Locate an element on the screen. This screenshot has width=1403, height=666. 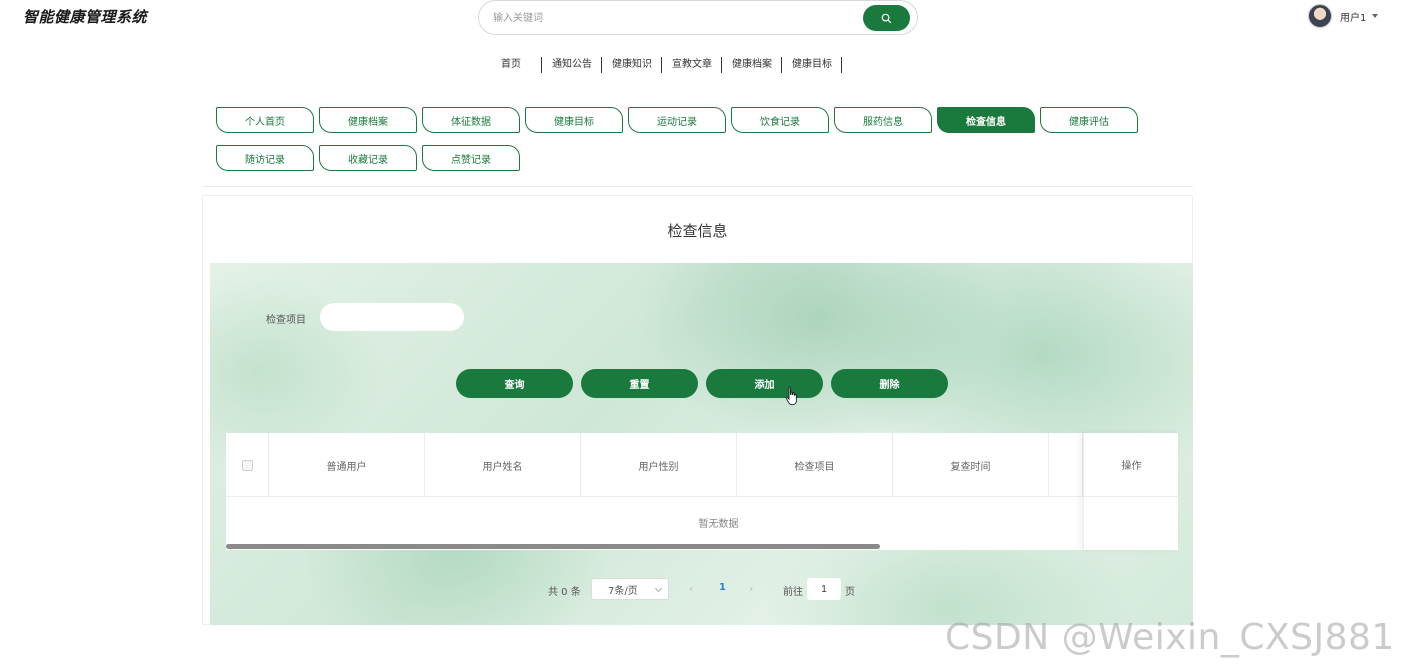
divider is located at coordinates (698, 186).